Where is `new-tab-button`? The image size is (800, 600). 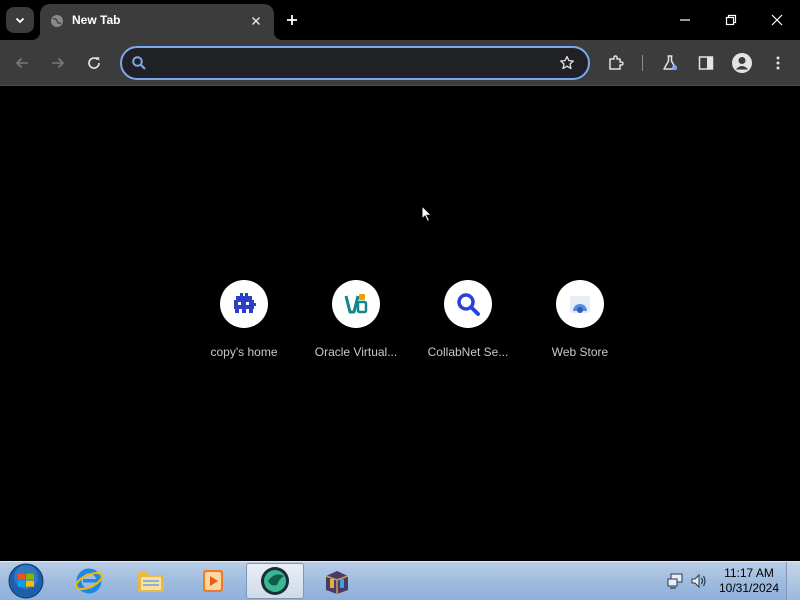 new-tab-button is located at coordinates (292, 20).